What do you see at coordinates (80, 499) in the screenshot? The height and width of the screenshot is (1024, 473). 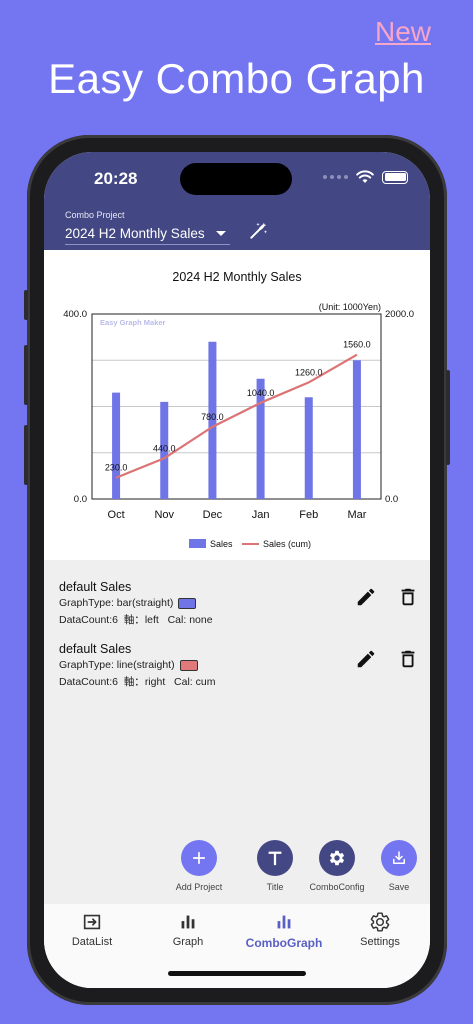 I see `y-left-bottom-label: 0.0` at bounding box center [80, 499].